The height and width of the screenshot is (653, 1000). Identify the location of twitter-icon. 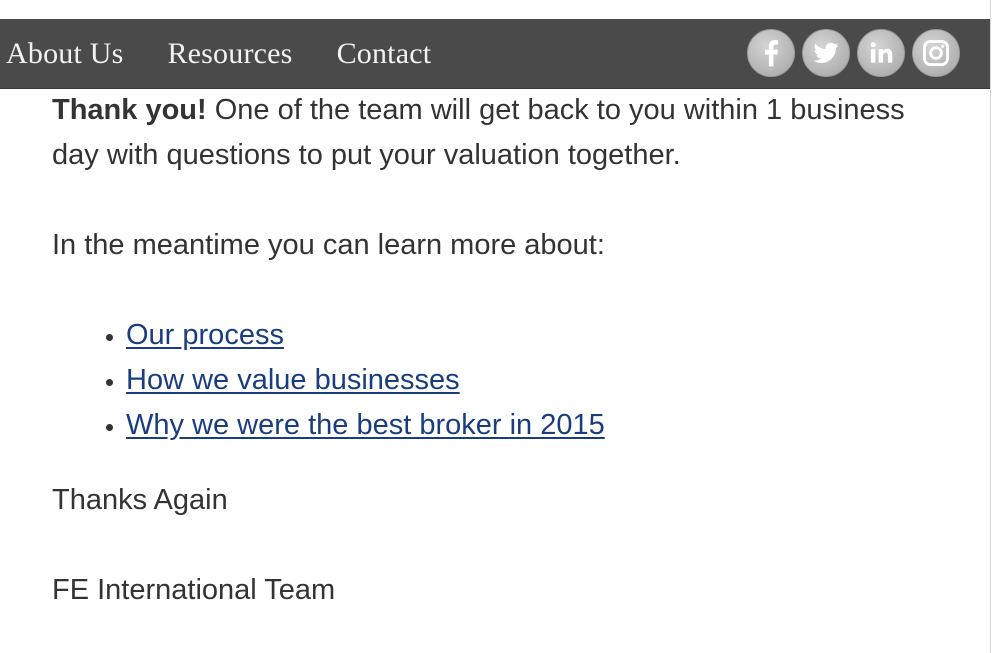
(826, 52).